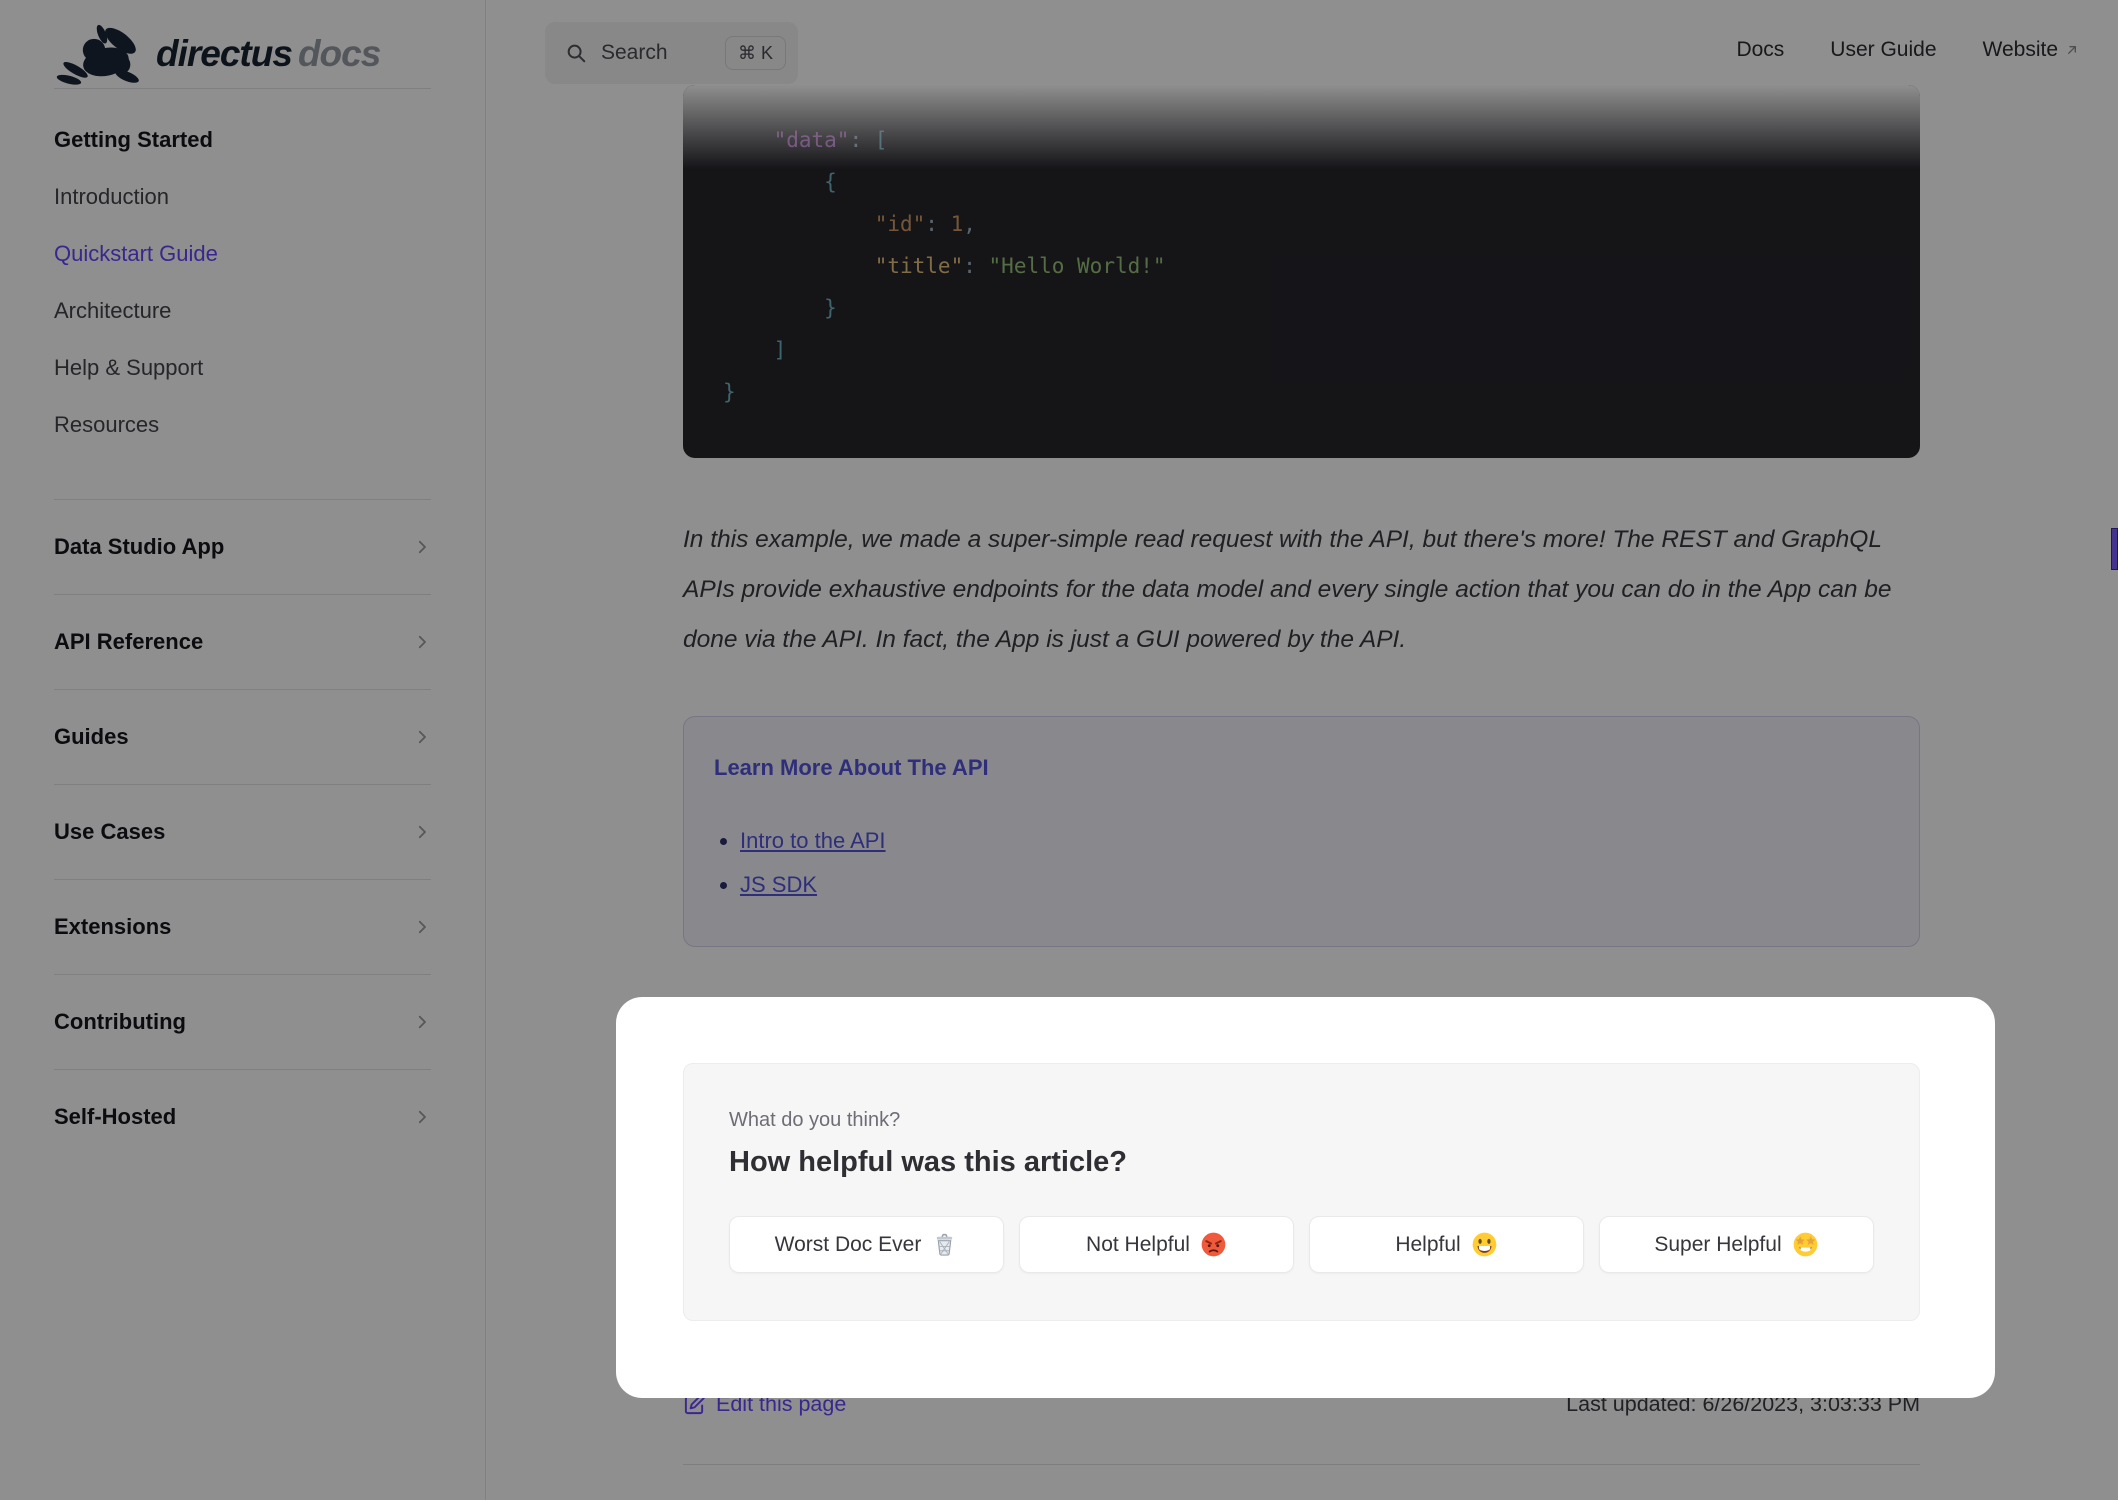  Describe the element at coordinates (1213, 1244) in the screenshot. I see `enraged-face-icon` at that location.